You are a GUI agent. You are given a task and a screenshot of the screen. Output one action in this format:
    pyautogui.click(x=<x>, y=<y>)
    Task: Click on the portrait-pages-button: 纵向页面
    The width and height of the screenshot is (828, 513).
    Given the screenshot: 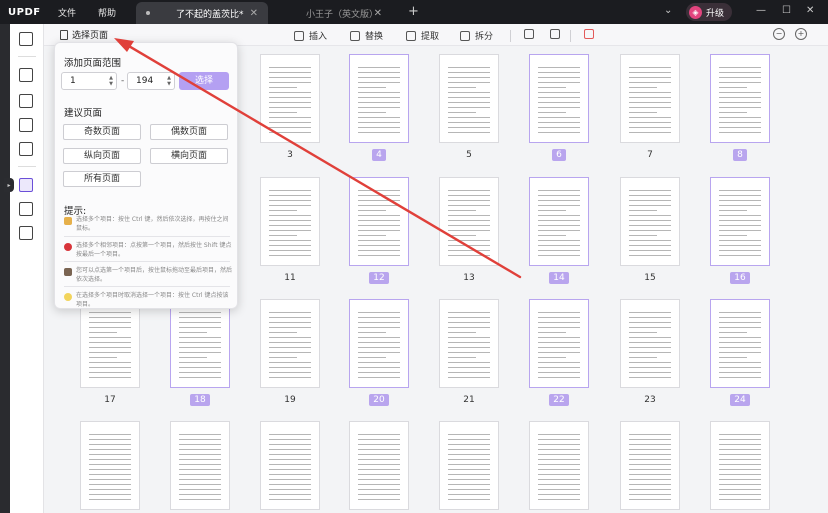 What is the action you would take?
    pyautogui.click(x=102, y=156)
    